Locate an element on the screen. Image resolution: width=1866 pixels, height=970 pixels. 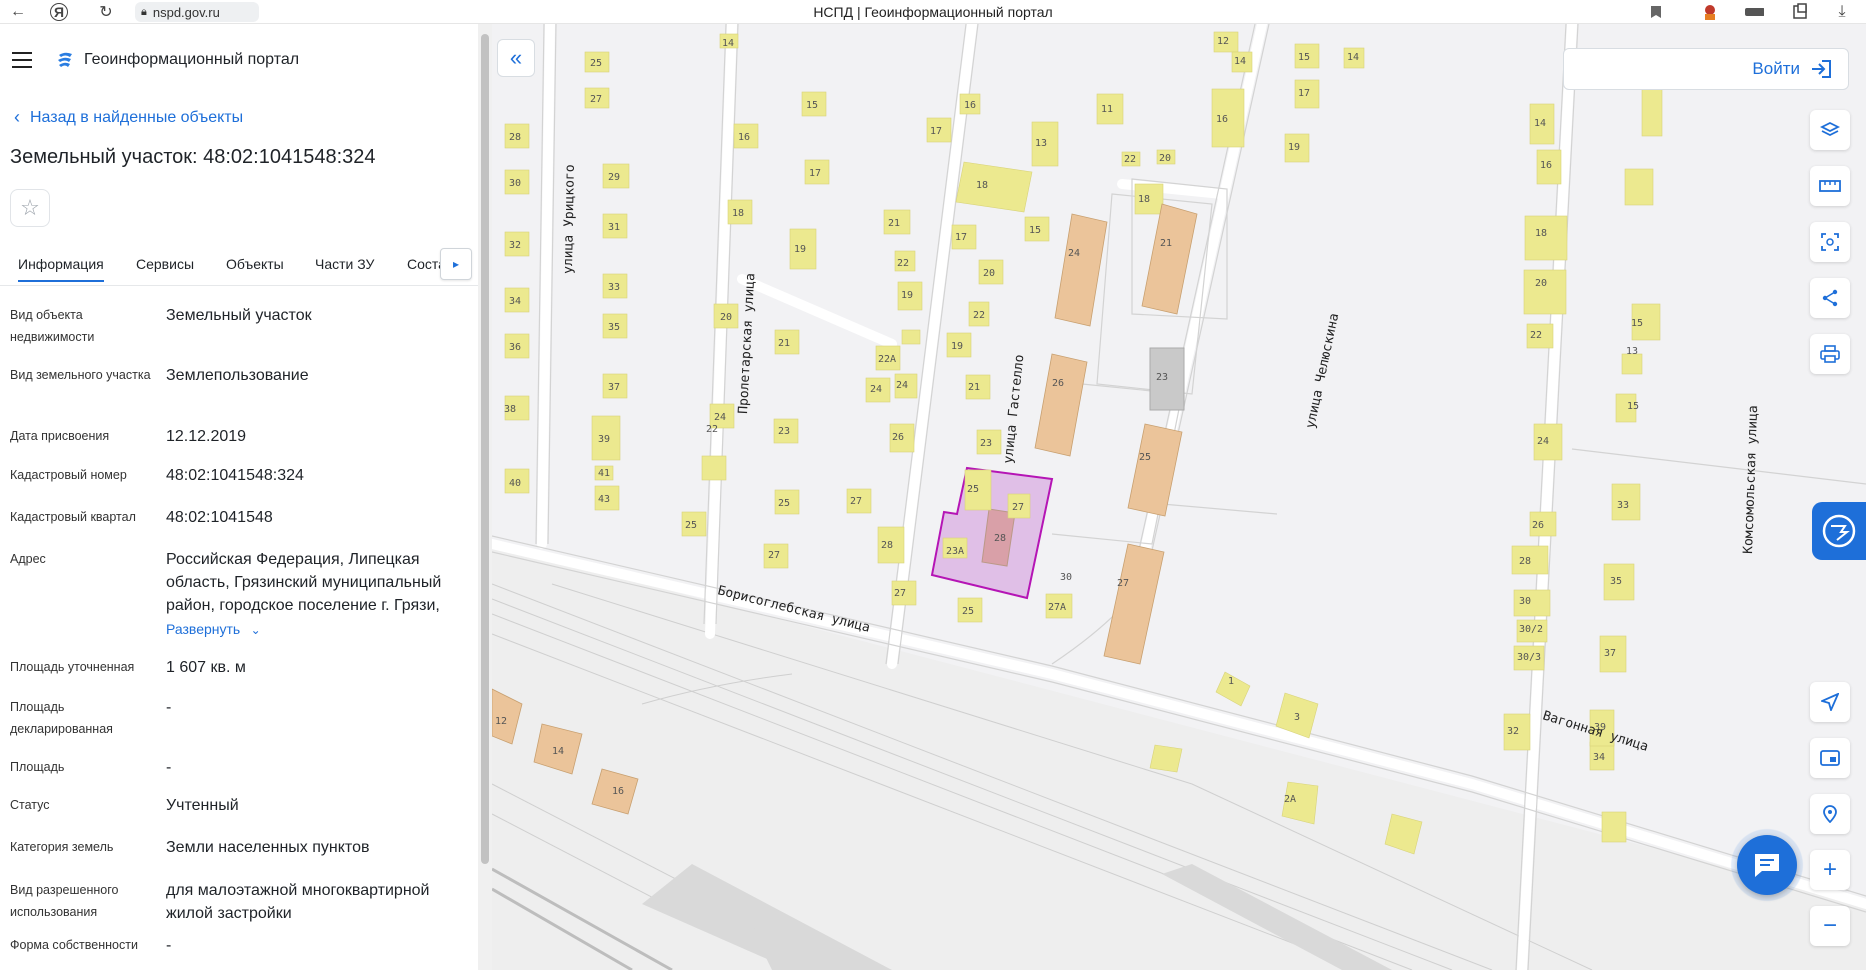
zoom-in-button: + is located at coordinates (1830, 870).